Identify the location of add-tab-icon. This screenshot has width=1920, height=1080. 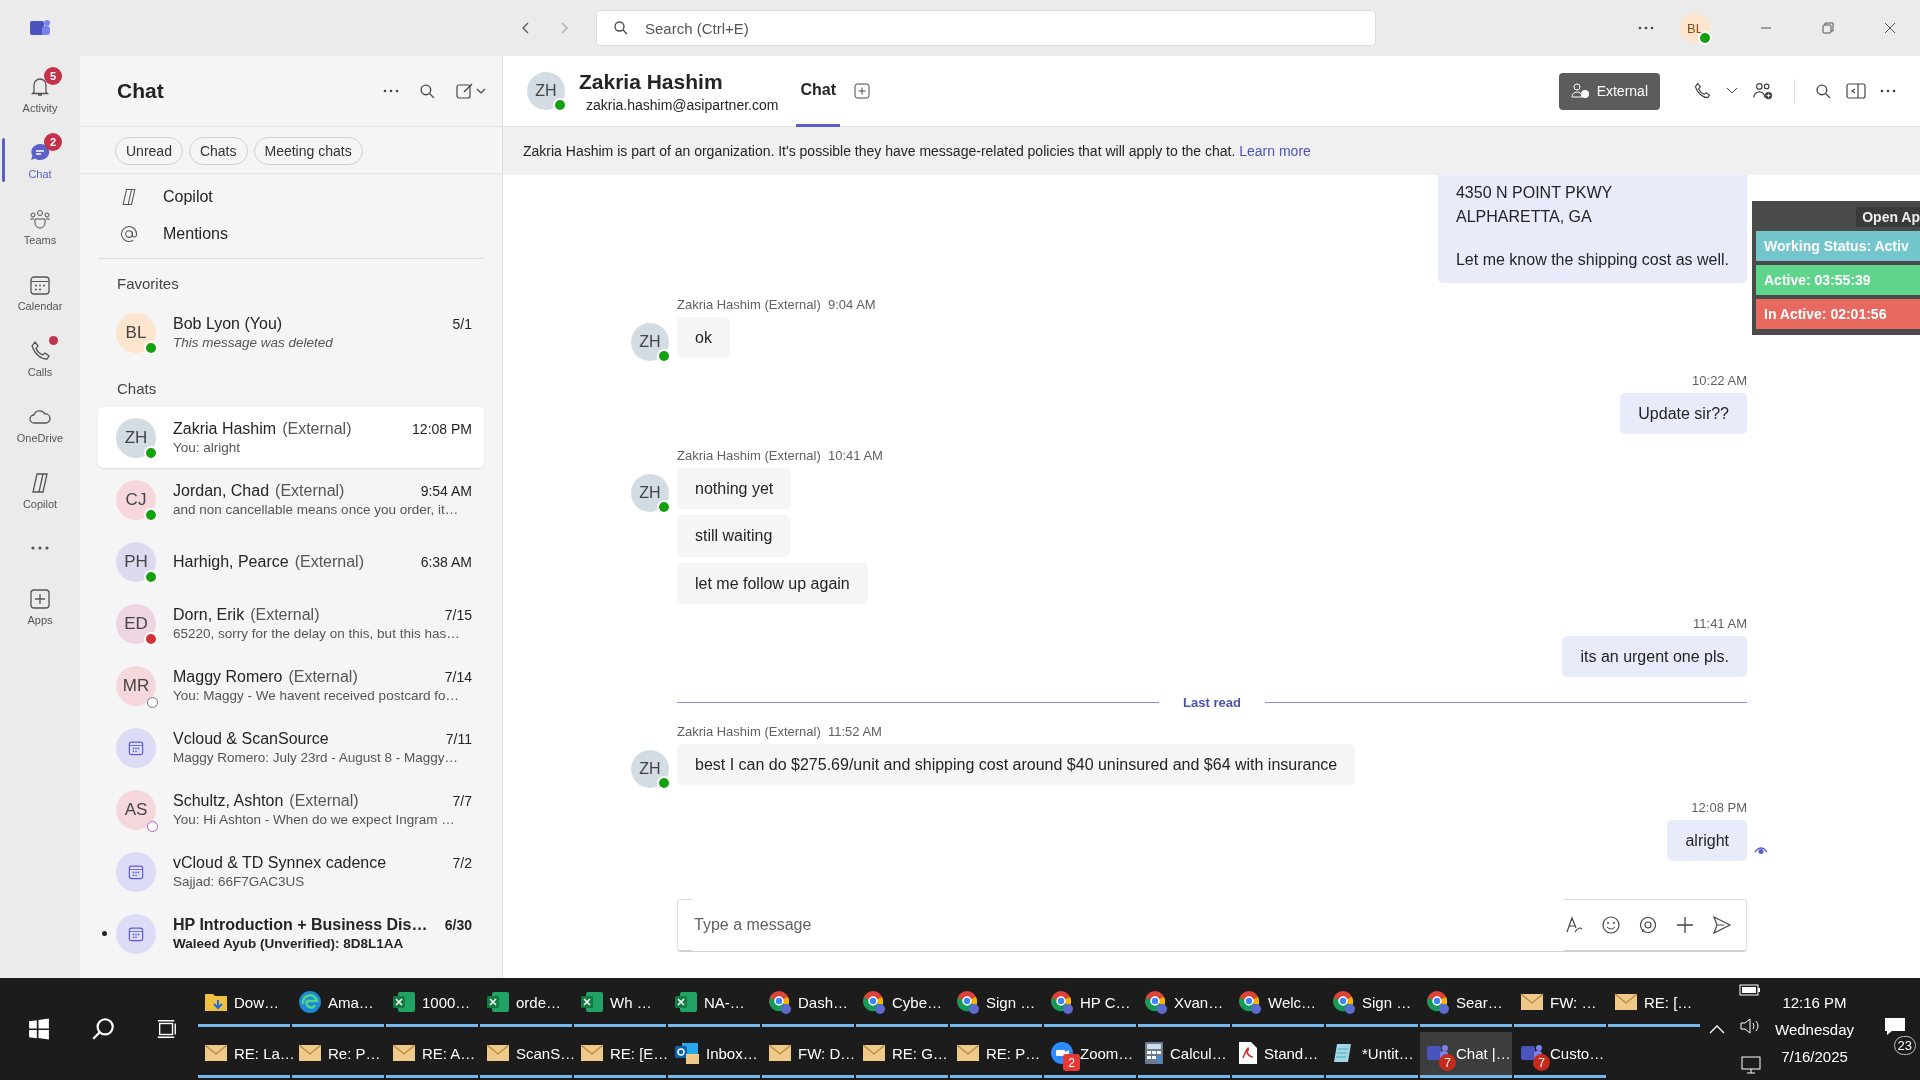
(861, 91).